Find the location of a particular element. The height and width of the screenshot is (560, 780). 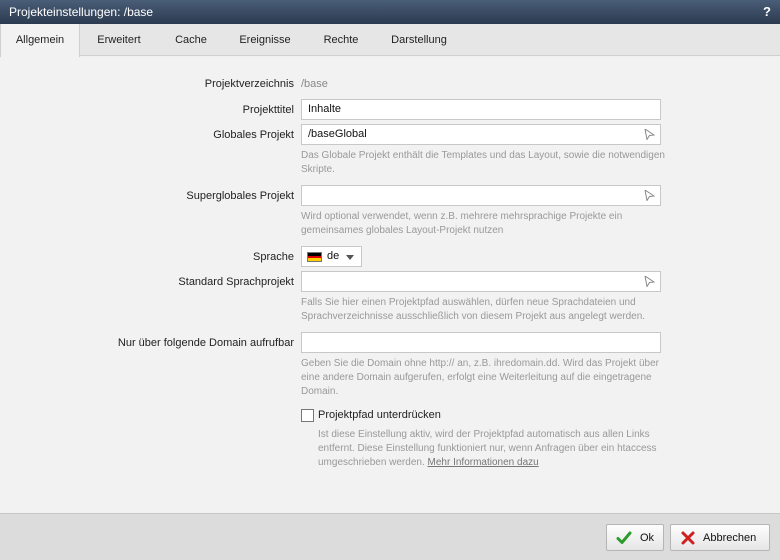

close-icon is located at coordinates (688, 538).